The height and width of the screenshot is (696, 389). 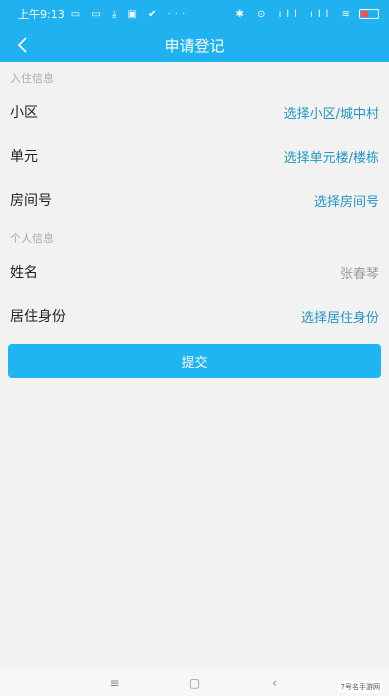 What do you see at coordinates (130, 14) in the screenshot?
I see `notification-icons: ▭ ▭ ⤓ ▣ ✔ ···` at bounding box center [130, 14].